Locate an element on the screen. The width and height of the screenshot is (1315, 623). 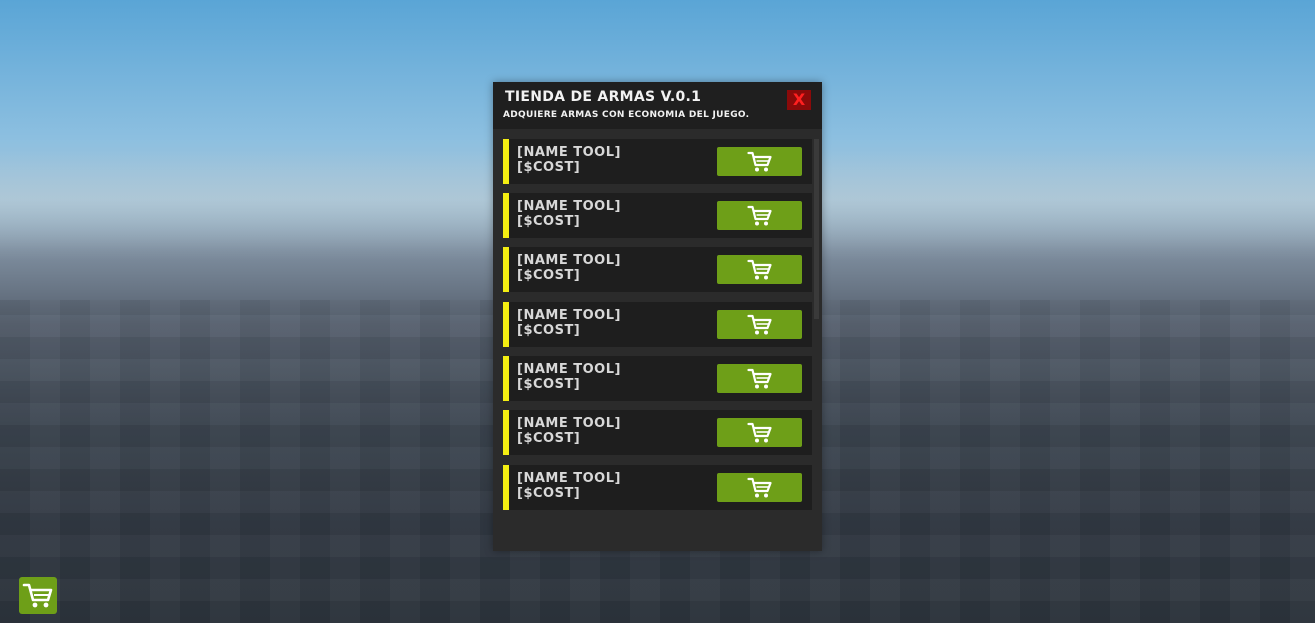
shop-subtitle: ADQUIERE ARMAS CON ECONOMIA DEL JUEGO. is located at coordinates (626, 115).